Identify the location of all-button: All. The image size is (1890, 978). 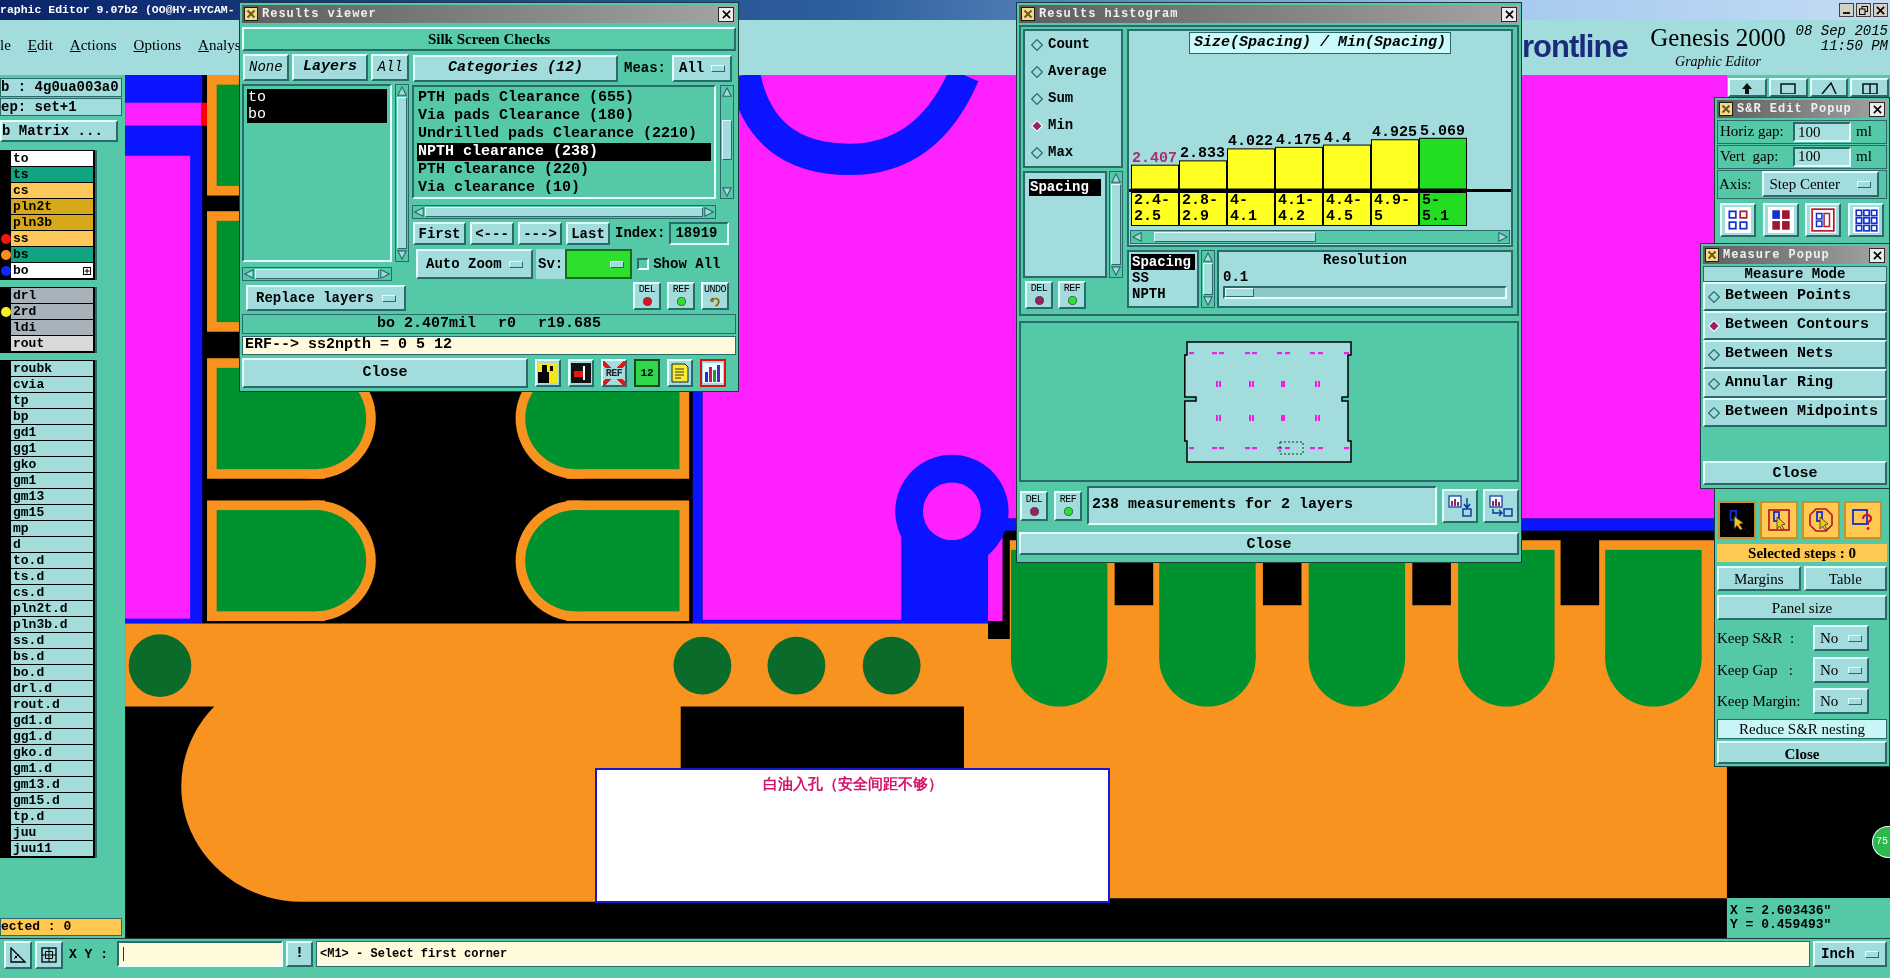
(390, 67).